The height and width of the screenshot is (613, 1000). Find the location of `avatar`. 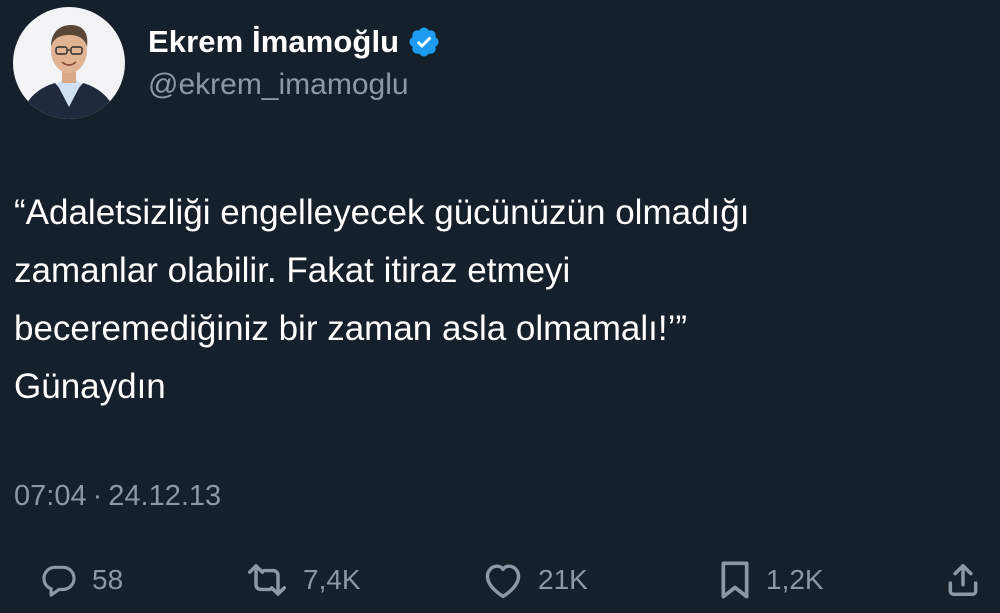

avatar is located at coordinates (69, 63).